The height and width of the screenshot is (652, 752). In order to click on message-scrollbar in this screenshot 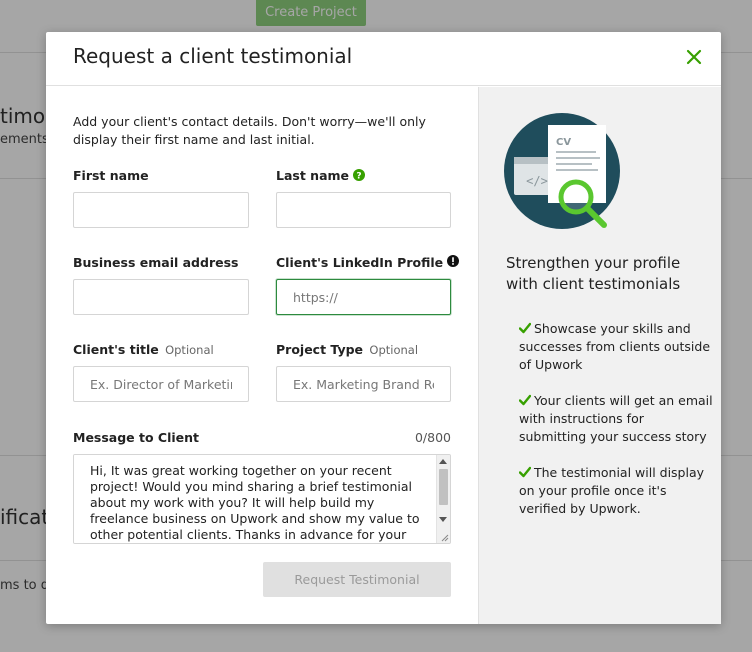, I will do `click(443, 499)`.